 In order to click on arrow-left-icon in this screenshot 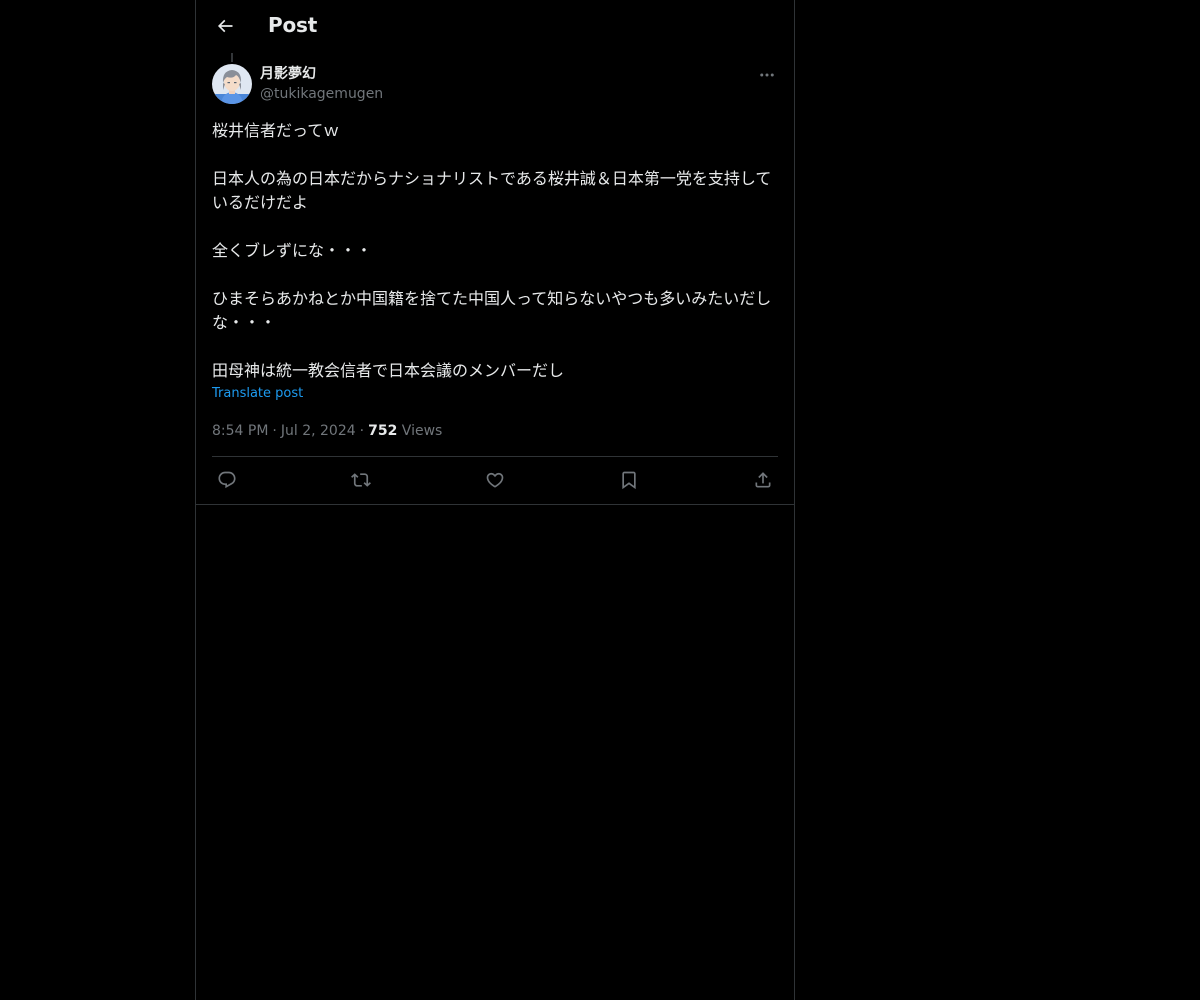, I will do `click(225, 26)`.